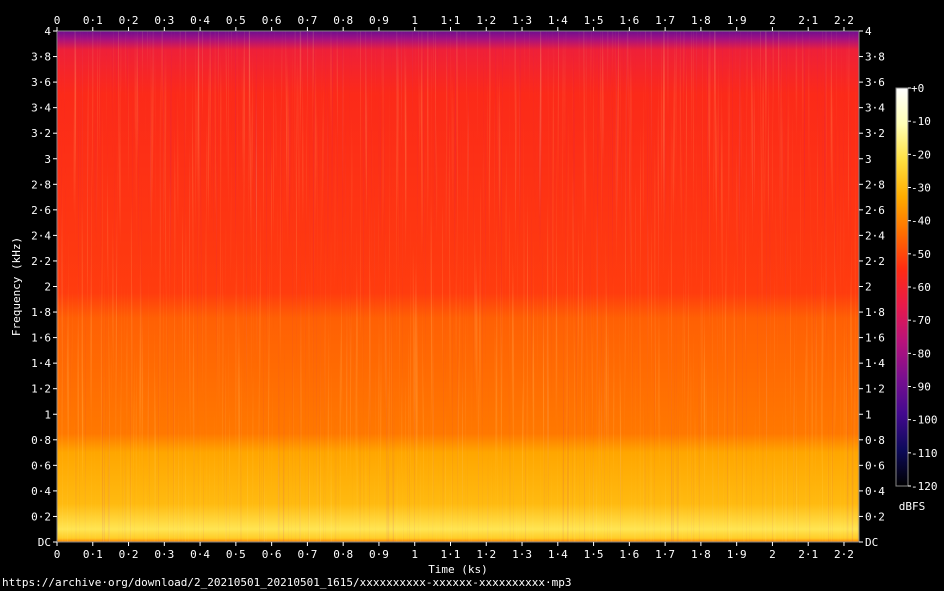  Describe the element at coordinates (772, 20) in the screenshot. I see `x-tick-label-top: 2` at that location.